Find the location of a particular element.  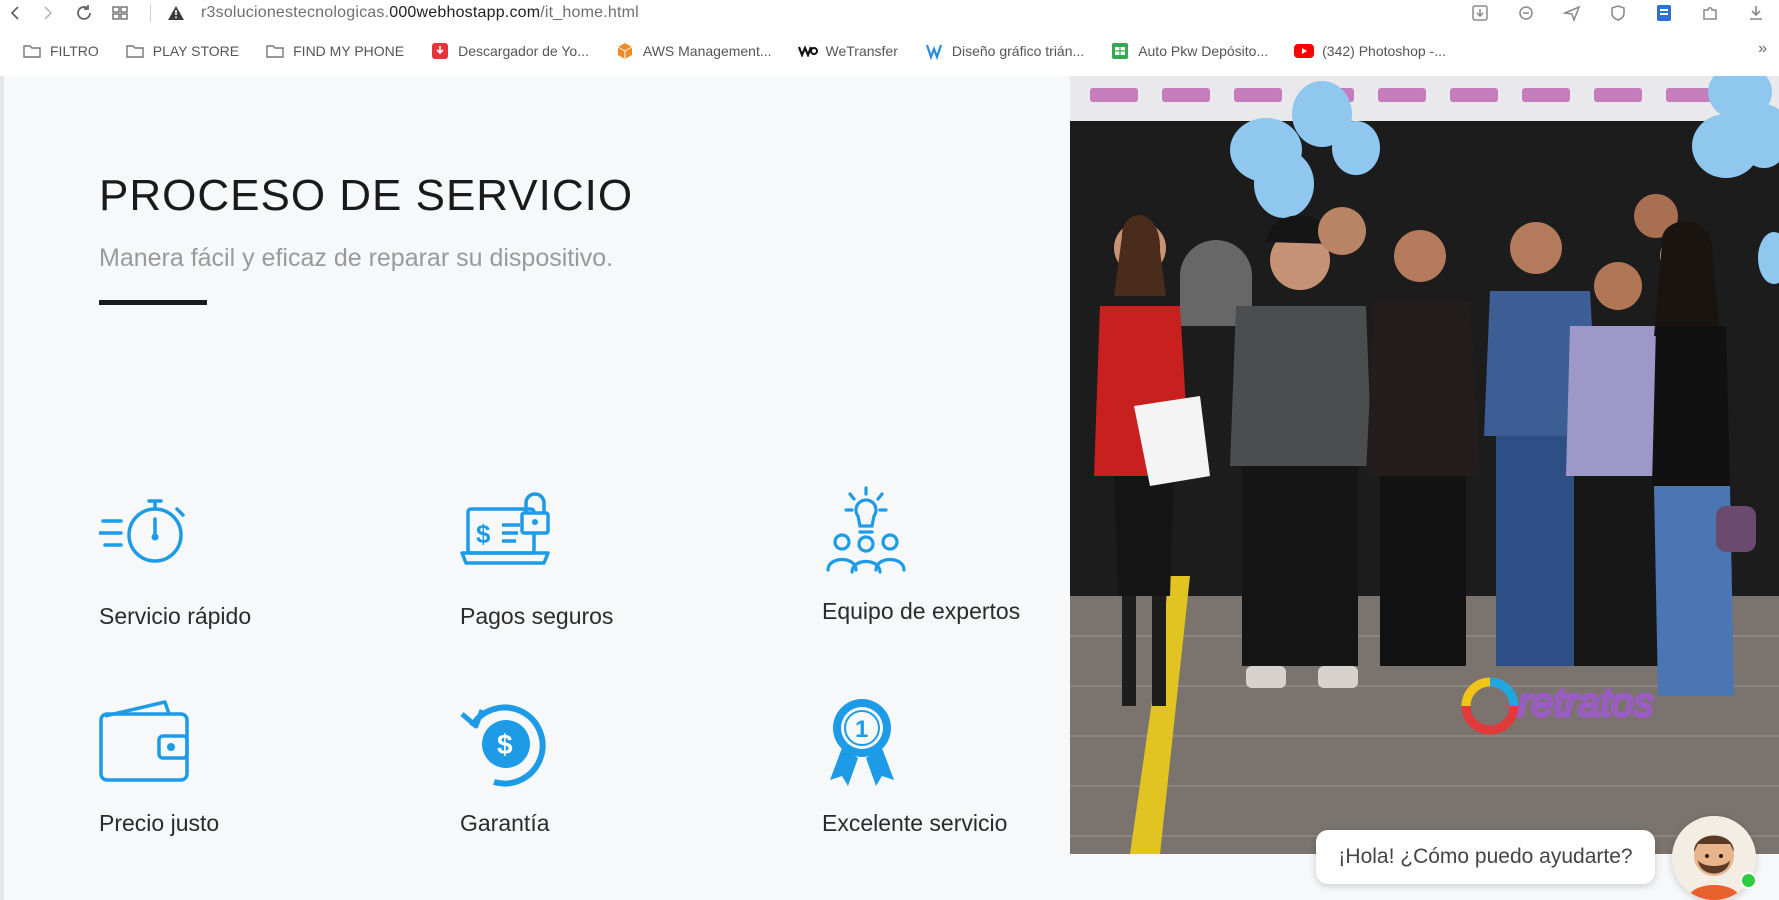

feature-label: Excelente servicio is located at coordinates (915, 823).